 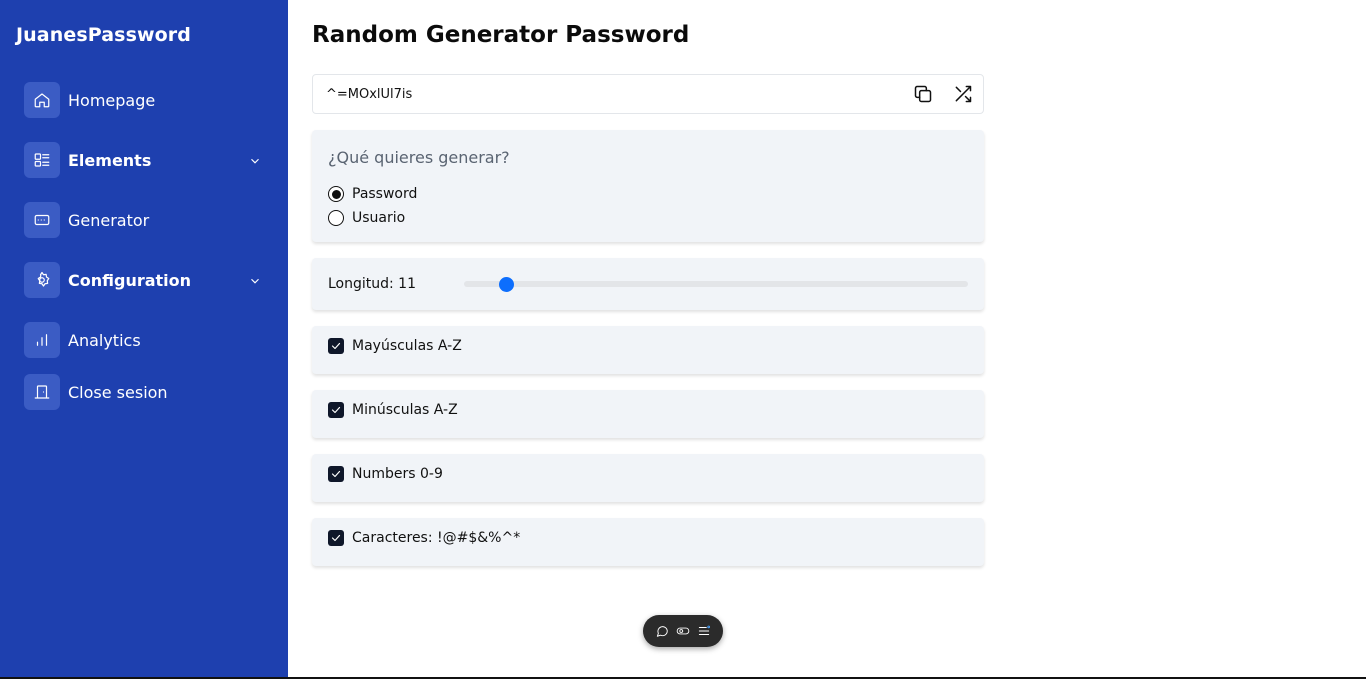 I want to click on checkbox-lowercase: Minúsculas A-Z, so click(x=393, y=410).